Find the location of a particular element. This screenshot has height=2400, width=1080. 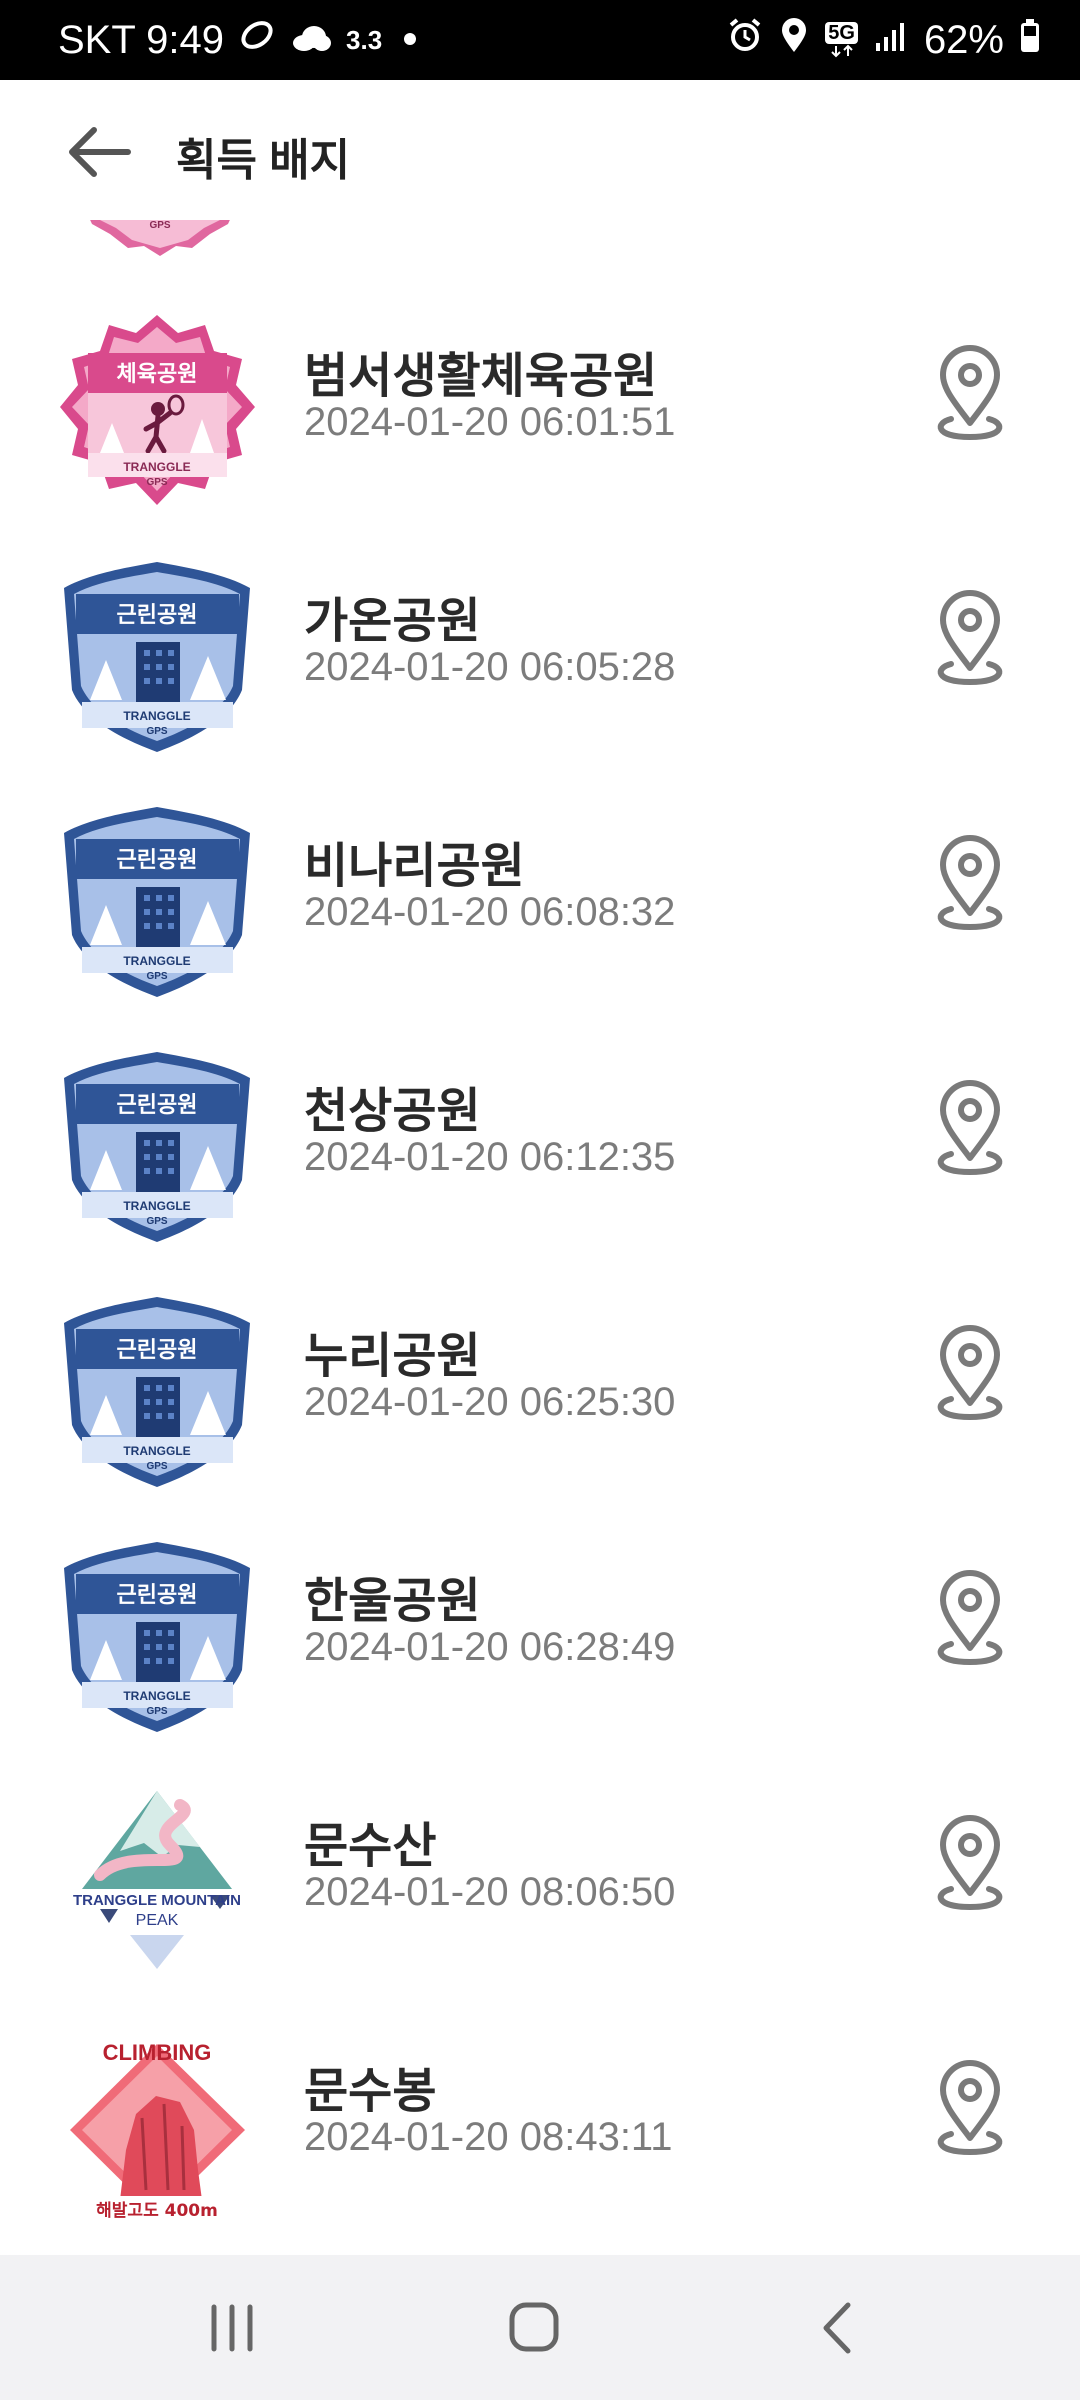

battery-icon is located at coordinates (1030, 40).